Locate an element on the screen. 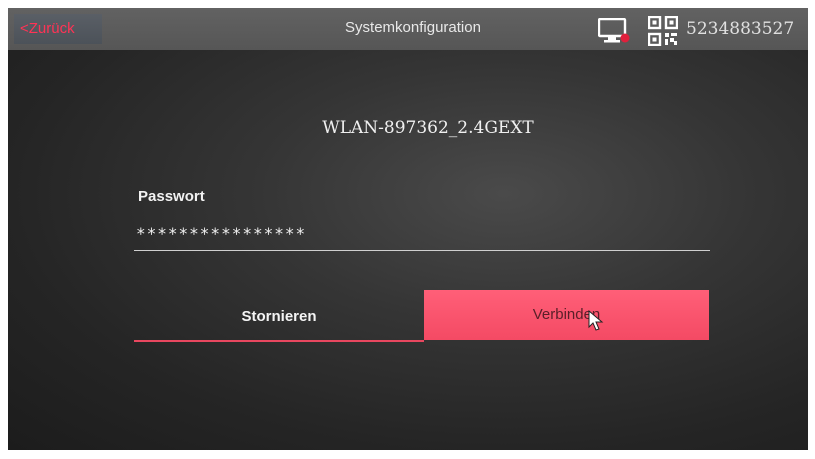  password-input is located at coordinates (422, 233).